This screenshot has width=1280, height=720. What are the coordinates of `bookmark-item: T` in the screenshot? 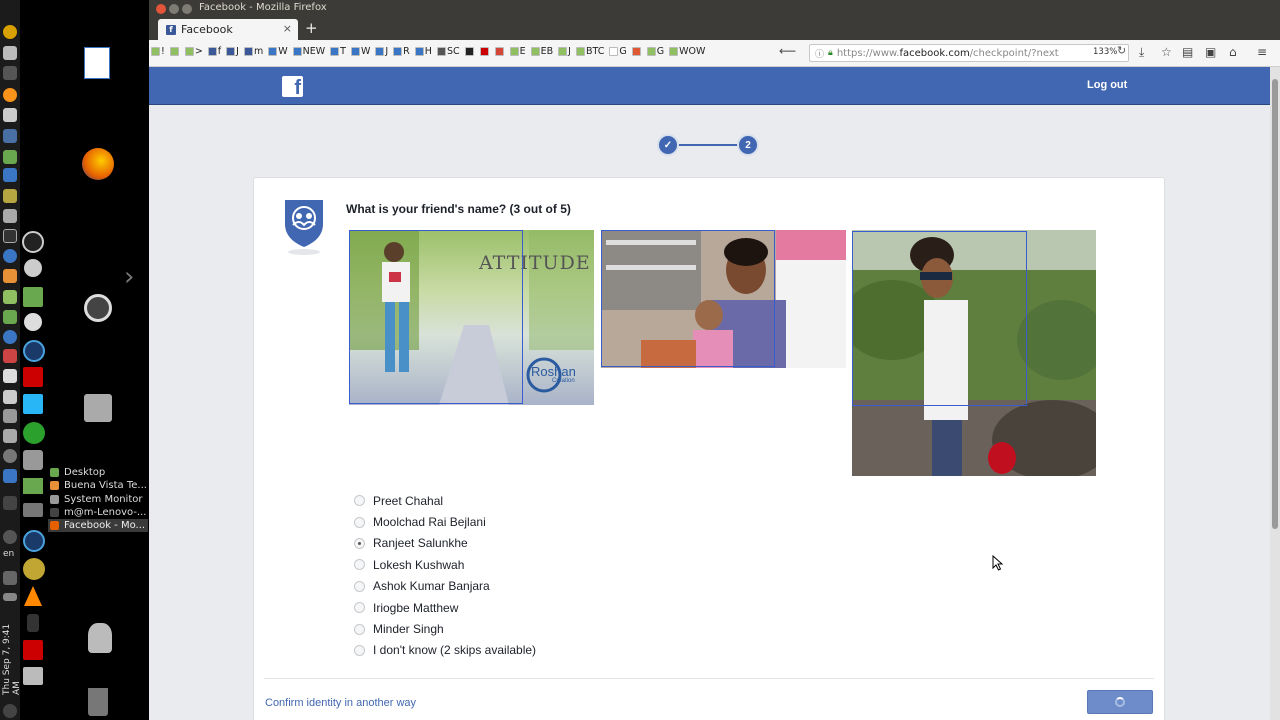 It's located at (338, 51).